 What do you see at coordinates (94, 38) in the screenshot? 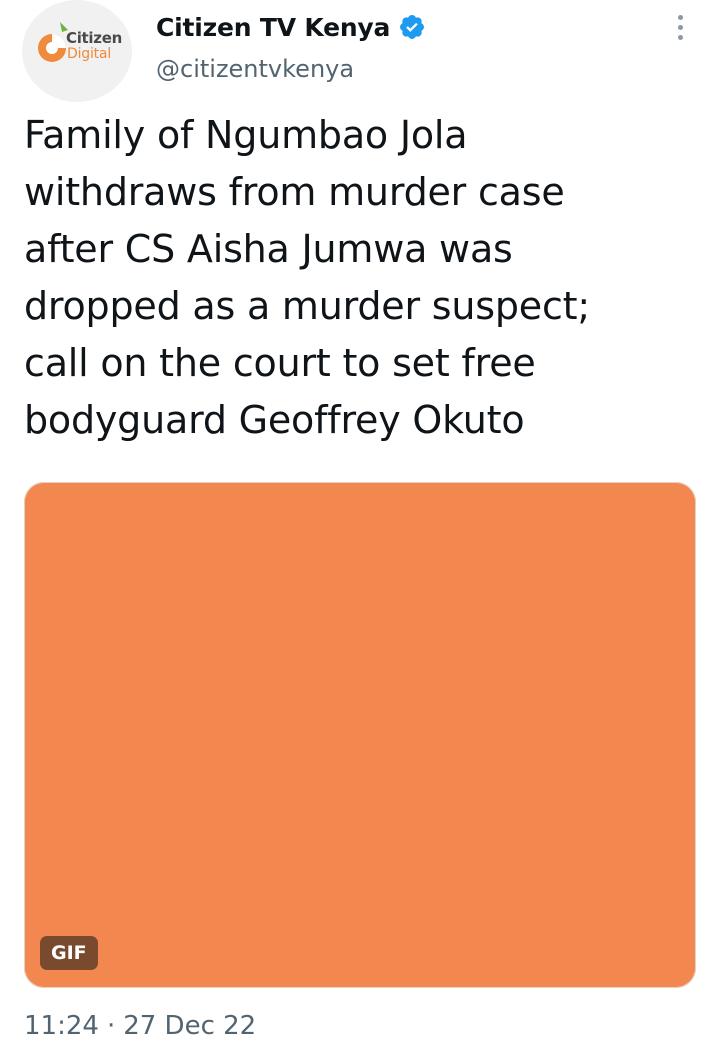
I see `avatar-logo-line-1: Citizen` at bounding box center [94, 38].